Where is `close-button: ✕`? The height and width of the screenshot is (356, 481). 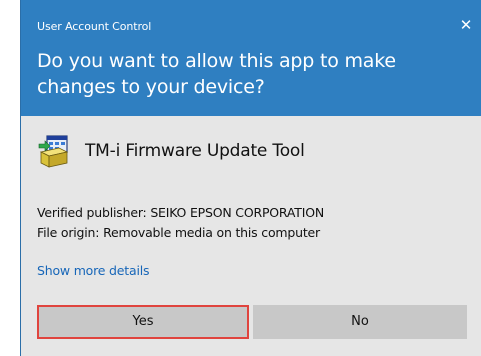 close-button: ✕ is located at coordinates (466, 25).